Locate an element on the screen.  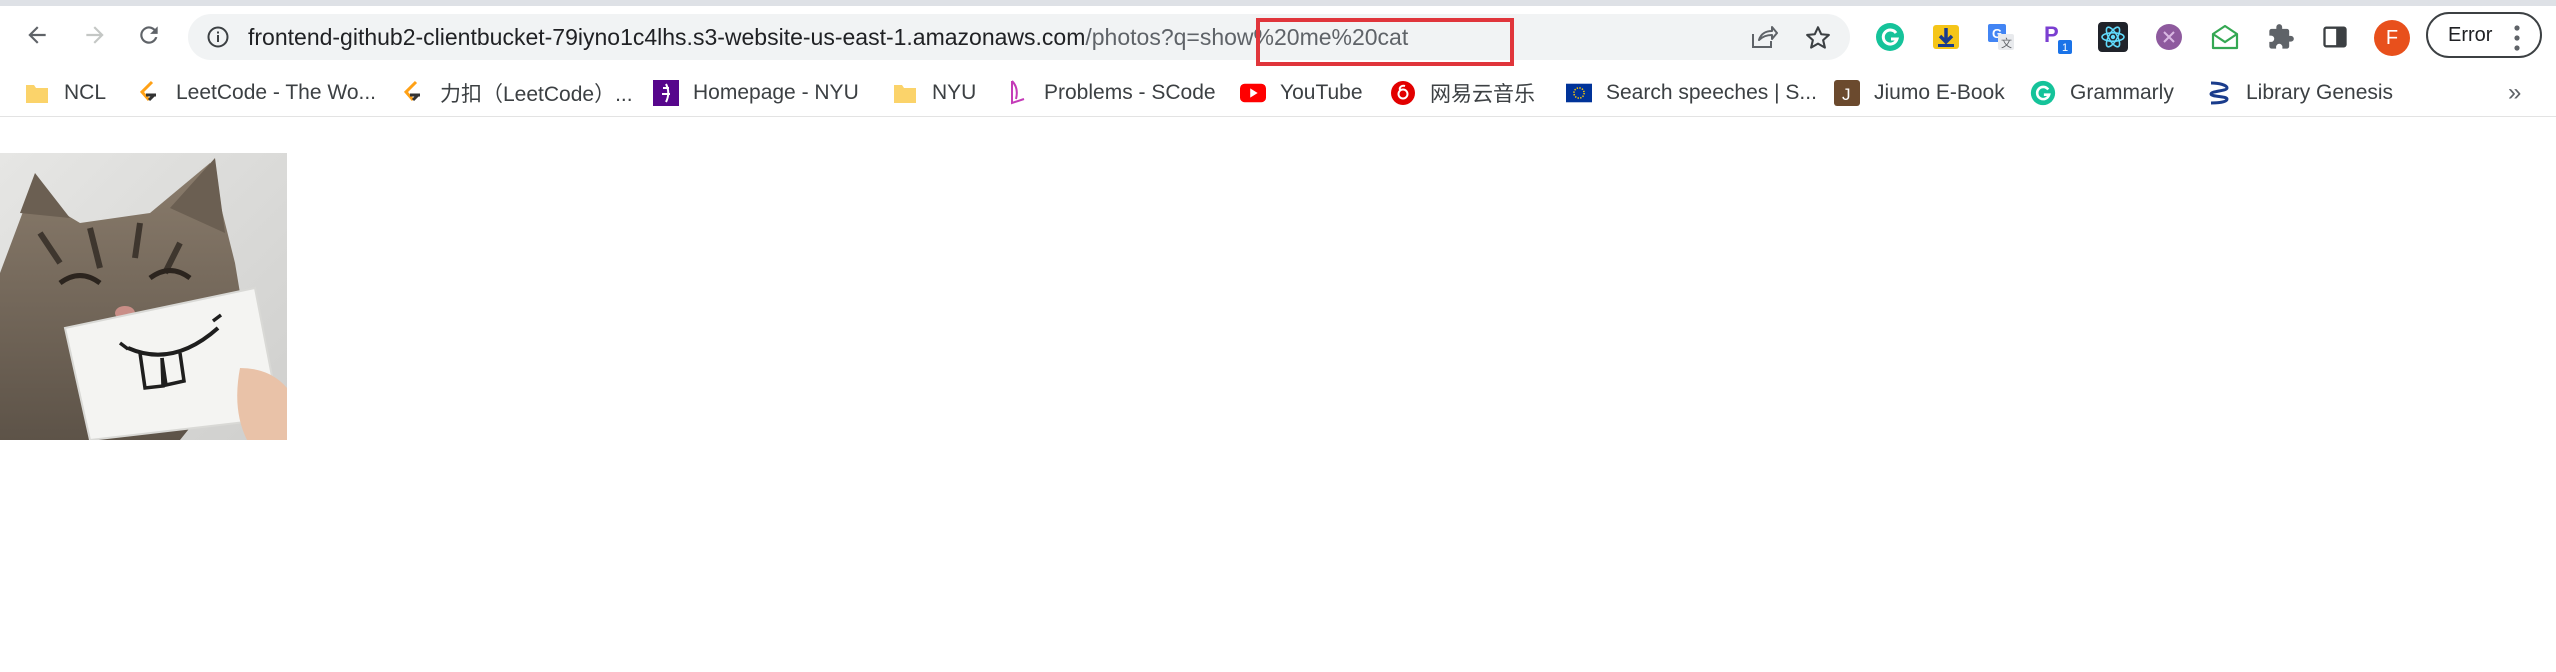
svg-text: P is located at coordinates (2051, 34).